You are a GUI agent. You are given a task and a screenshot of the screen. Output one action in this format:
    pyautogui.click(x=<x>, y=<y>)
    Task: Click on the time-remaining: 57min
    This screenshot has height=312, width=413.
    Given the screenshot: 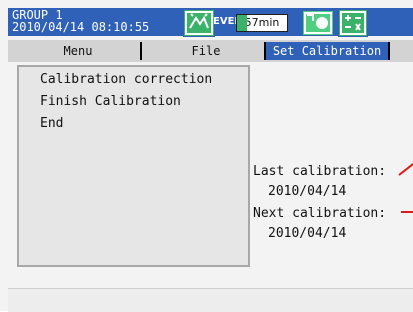 What is the action you would take?
    pyautogui.click(x=262, y=23)
    